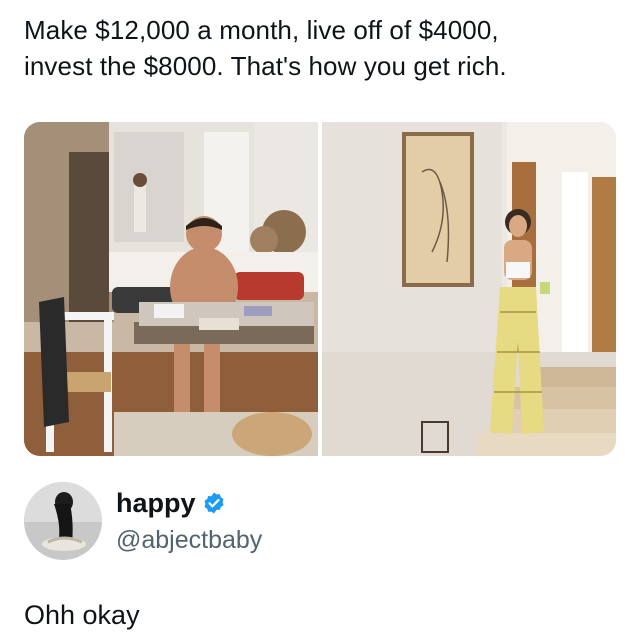  I want to click on avatar-photo-icon, so click(63, 521).